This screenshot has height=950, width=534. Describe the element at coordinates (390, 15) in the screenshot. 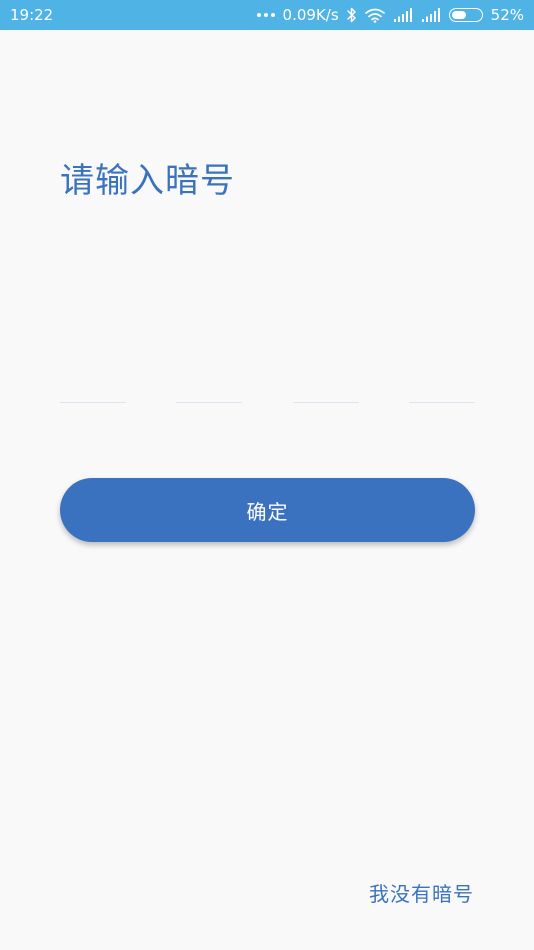

I see `status-right: 0.09K/s 52%` at that location.